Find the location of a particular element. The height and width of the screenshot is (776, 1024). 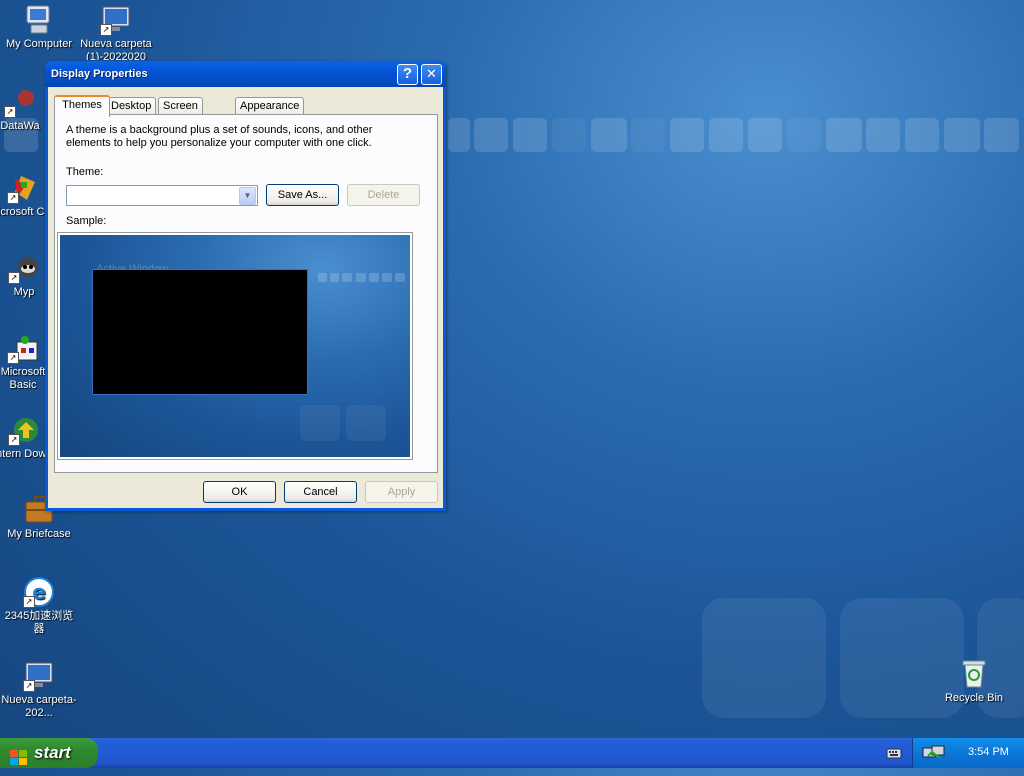

start-button: start is located at coordinates (49, 753).